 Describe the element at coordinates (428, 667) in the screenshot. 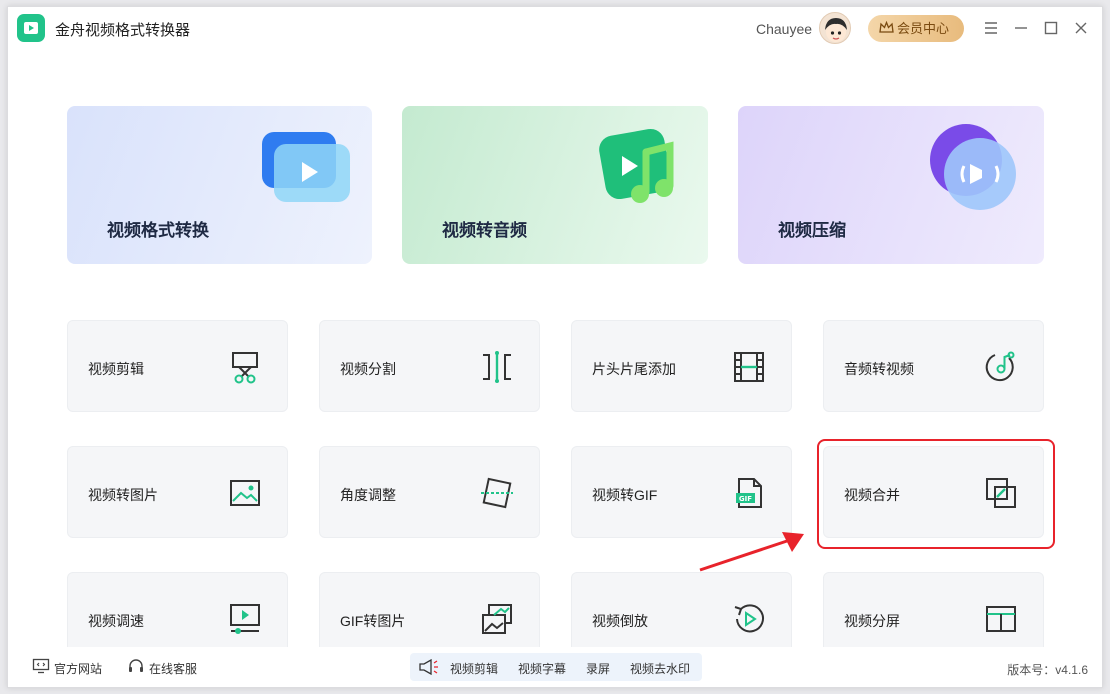

I see `megaphone-icon` at that location.